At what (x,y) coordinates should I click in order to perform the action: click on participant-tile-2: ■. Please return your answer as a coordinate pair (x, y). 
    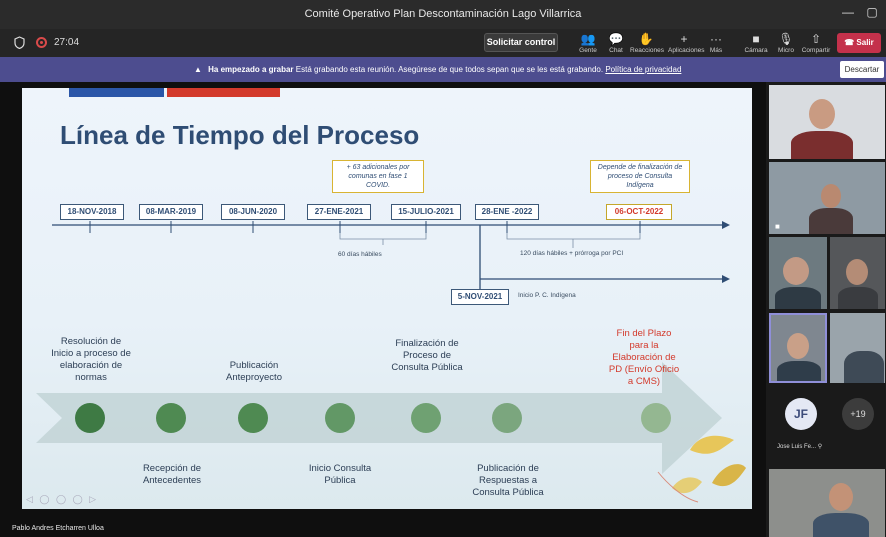
    Looking at the image, I should click on (827, 198).